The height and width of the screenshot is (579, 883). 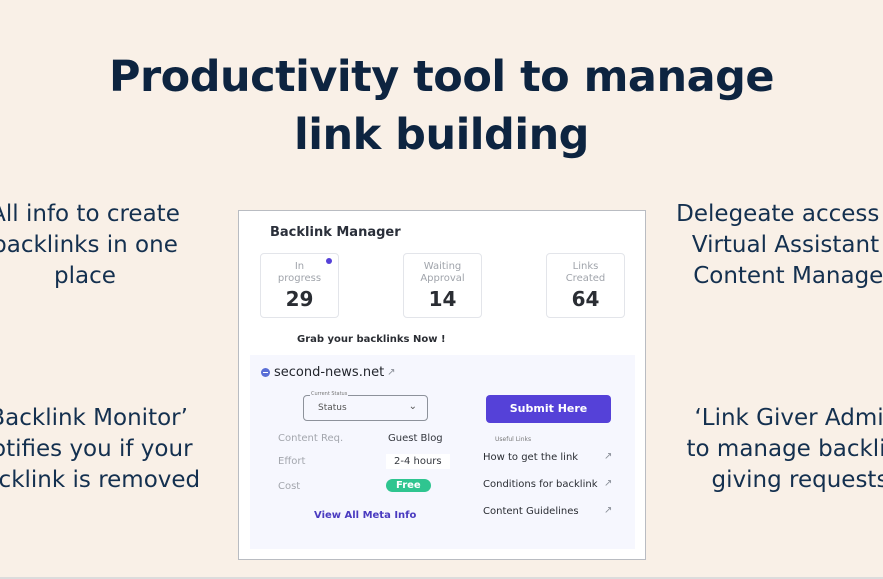 I want to click on useful-link-how-to-get: How to get the link, so click(x=530, y=457).